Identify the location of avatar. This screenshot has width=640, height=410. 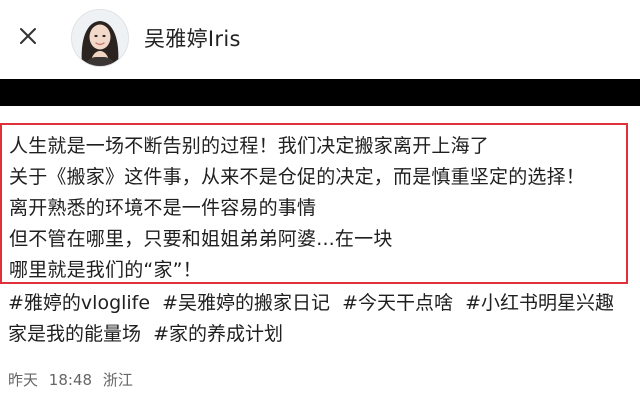
(100, 38).